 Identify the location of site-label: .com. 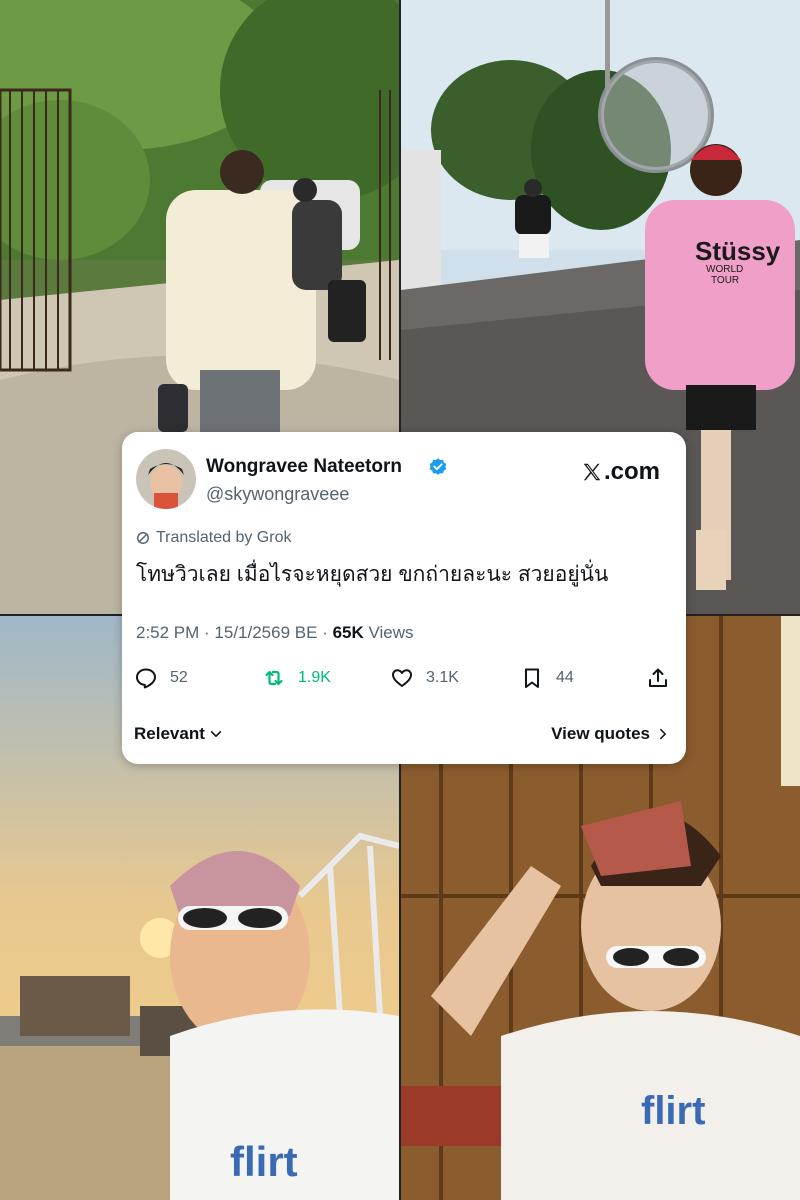
(632, 471).